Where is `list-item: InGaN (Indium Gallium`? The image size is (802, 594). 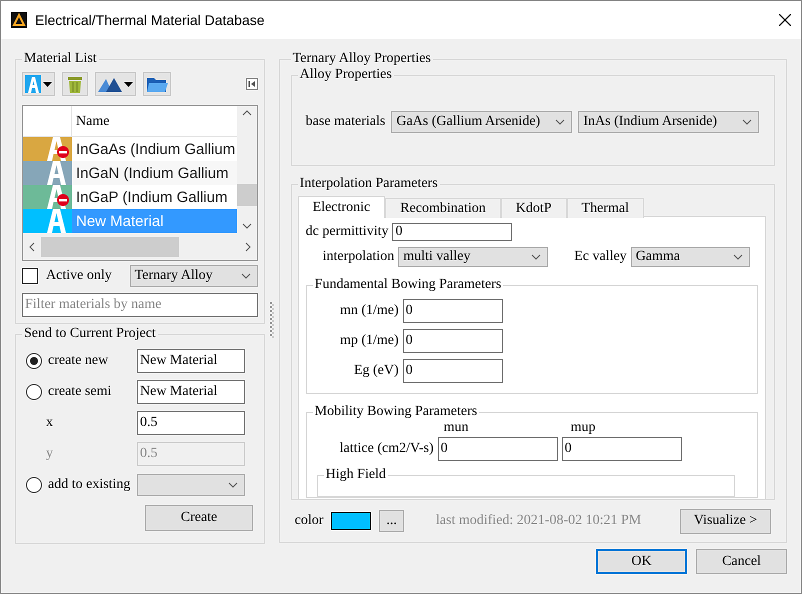
list-item: InGaN (Indium Gallium is located at coordinates (130, 173).